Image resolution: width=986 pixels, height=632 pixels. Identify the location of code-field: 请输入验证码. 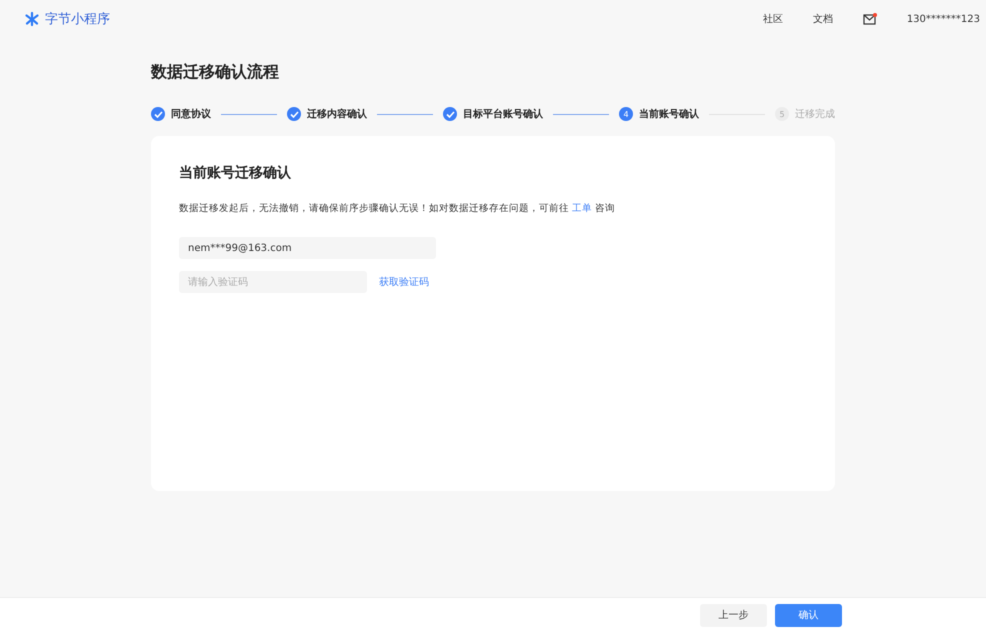
(273, 282).